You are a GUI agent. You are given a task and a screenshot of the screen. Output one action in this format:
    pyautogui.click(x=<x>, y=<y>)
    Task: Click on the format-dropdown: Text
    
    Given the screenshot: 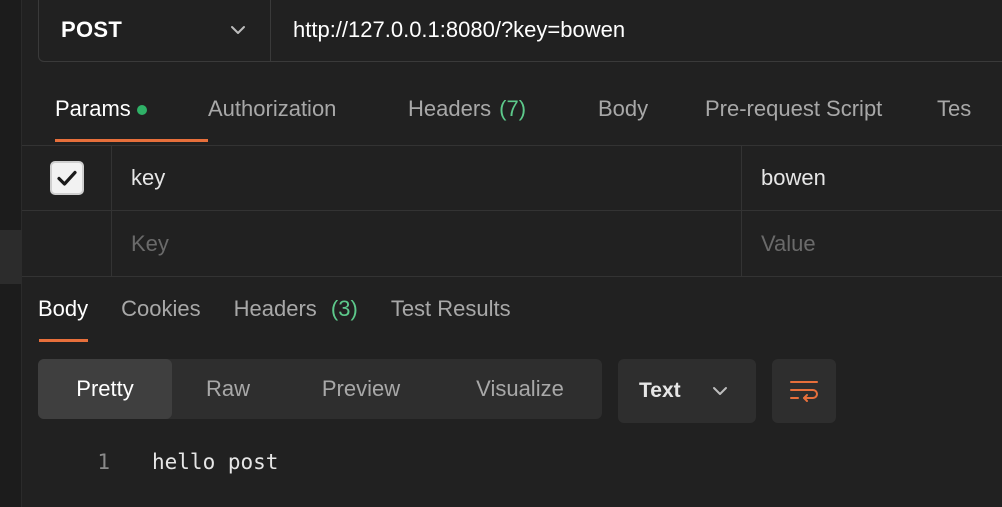 What is the action you would take?
    pyautogui.click(x=687, y=391)
    